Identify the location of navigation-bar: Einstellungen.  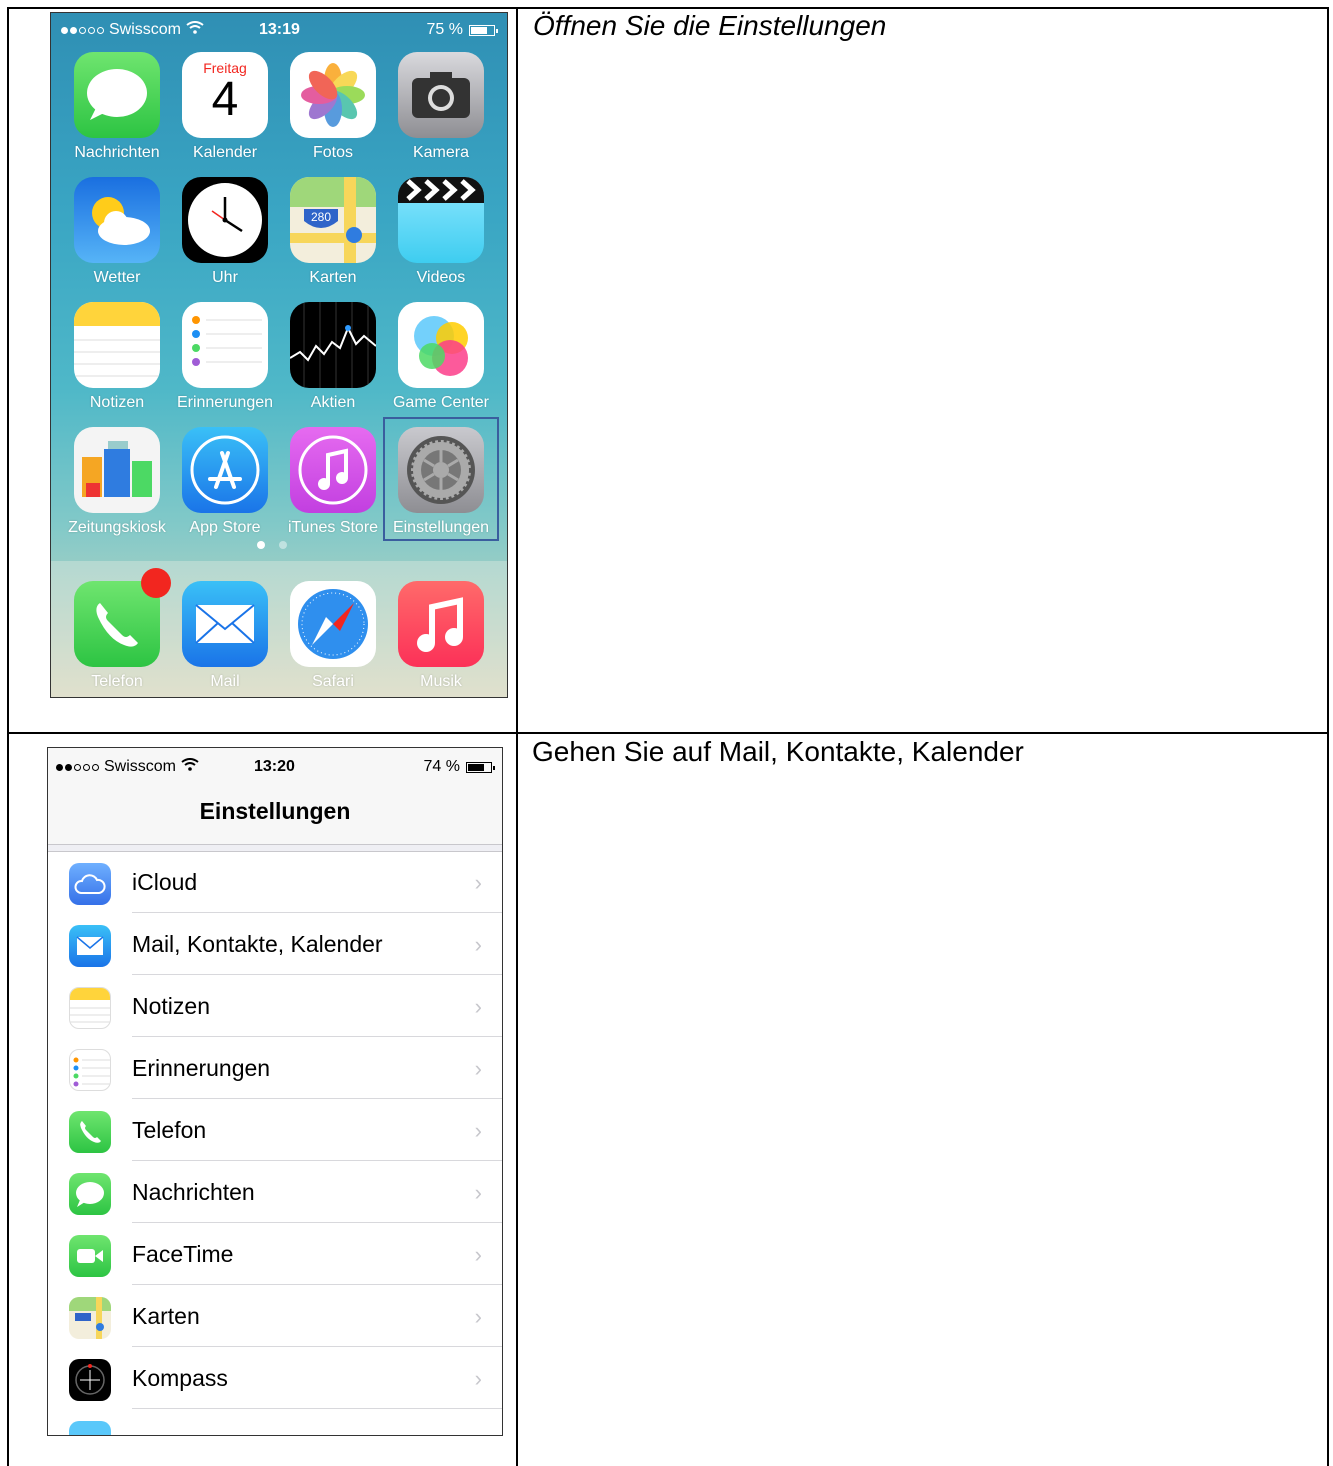
(275, 813).